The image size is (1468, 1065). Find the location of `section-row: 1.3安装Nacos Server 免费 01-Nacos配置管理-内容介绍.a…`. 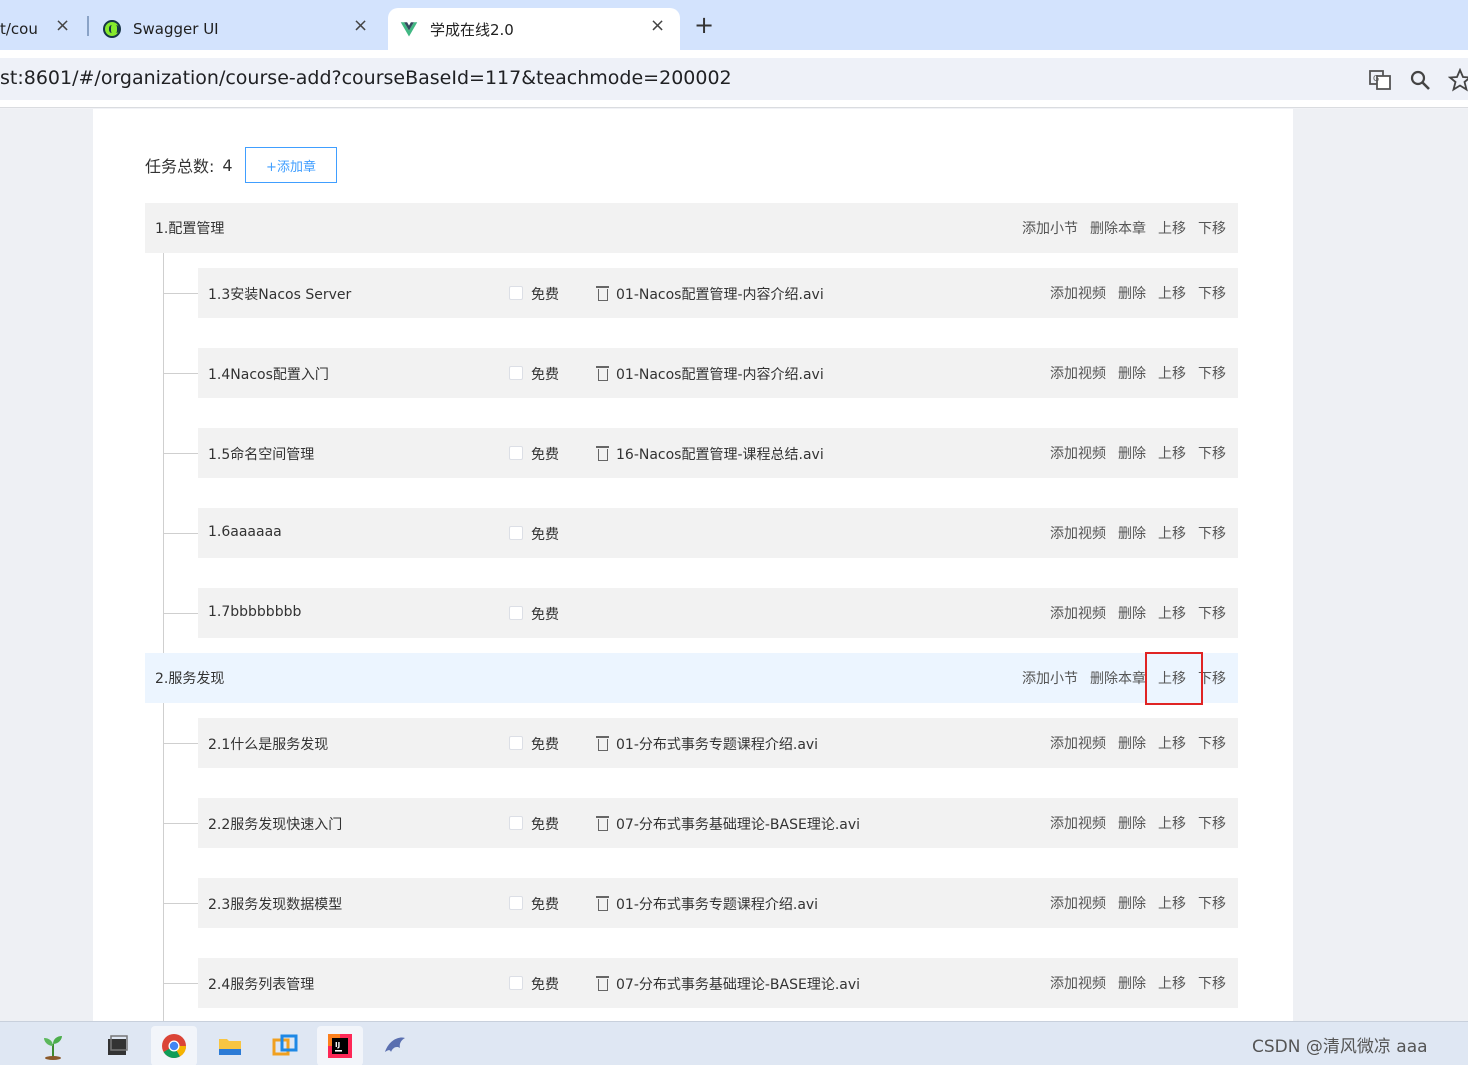

section-row: 1.3安装Nacos Server 免费 01-Nacos配置管理-内容介绍.a… is located at coordinates (718, 293).